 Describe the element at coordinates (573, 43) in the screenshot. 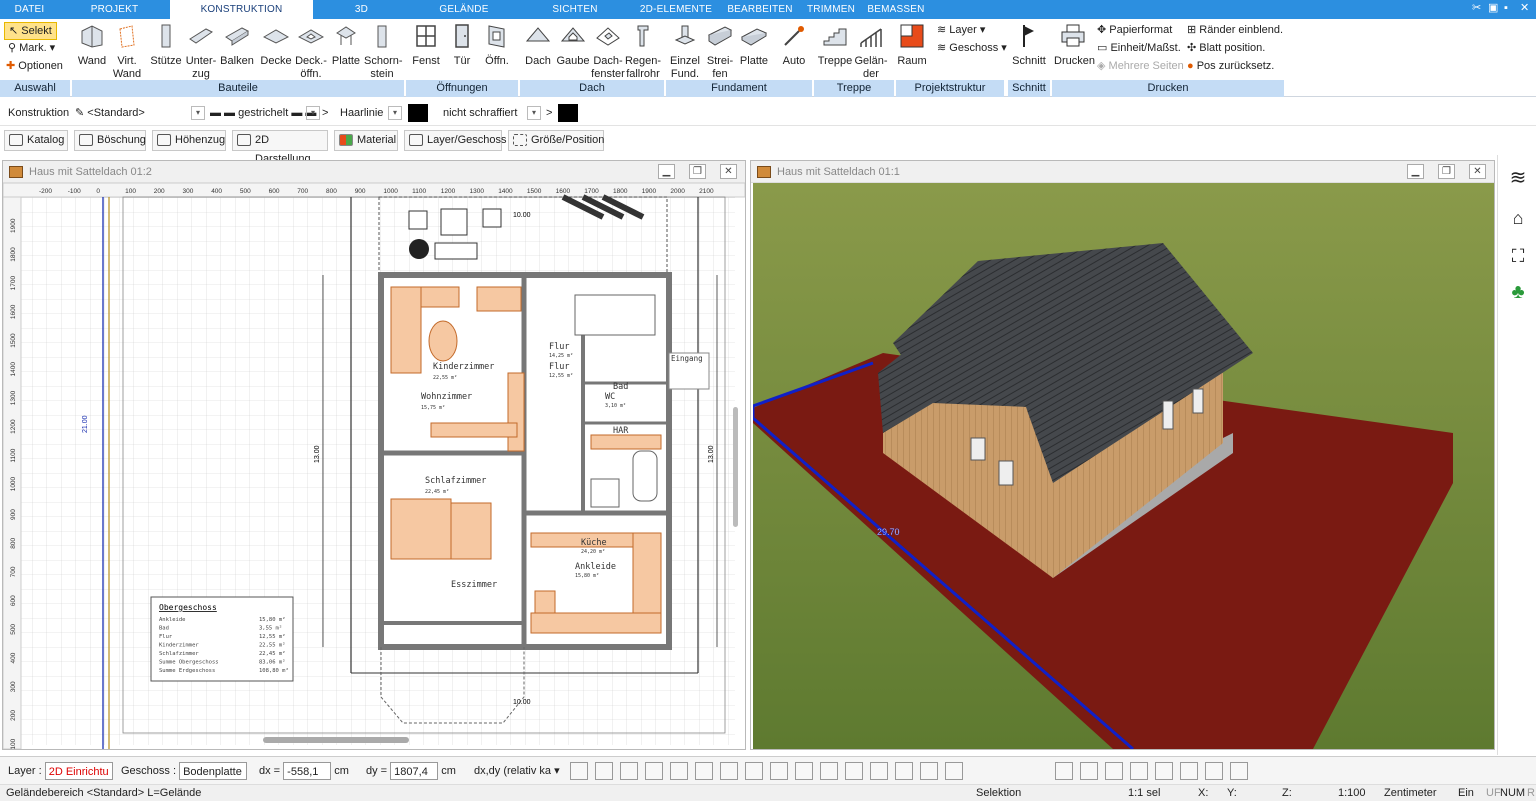

I see `gaube-button: Gaube` at that location.